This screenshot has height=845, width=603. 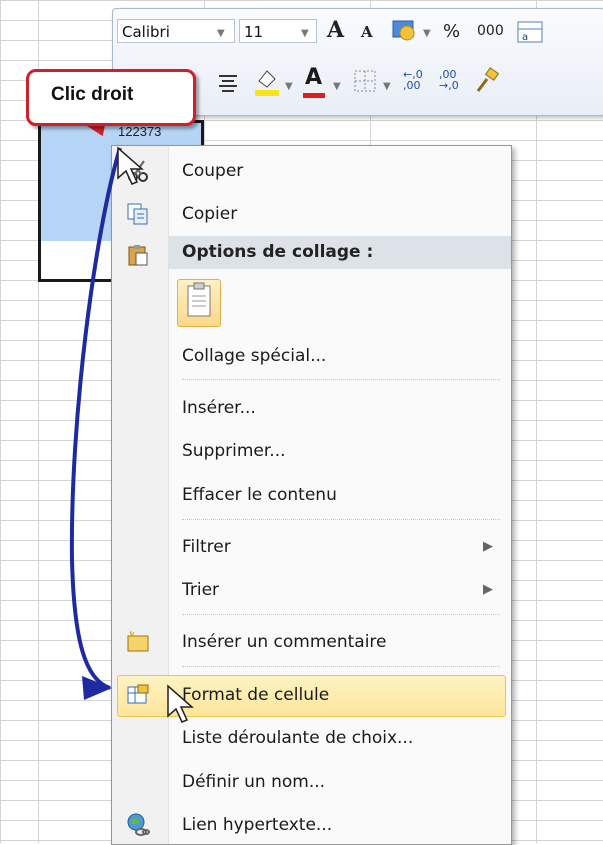 What do you see at coordinates (131, 434) in the screenshot?
I see `annotation-overlay` at bounding box center [131, 434].